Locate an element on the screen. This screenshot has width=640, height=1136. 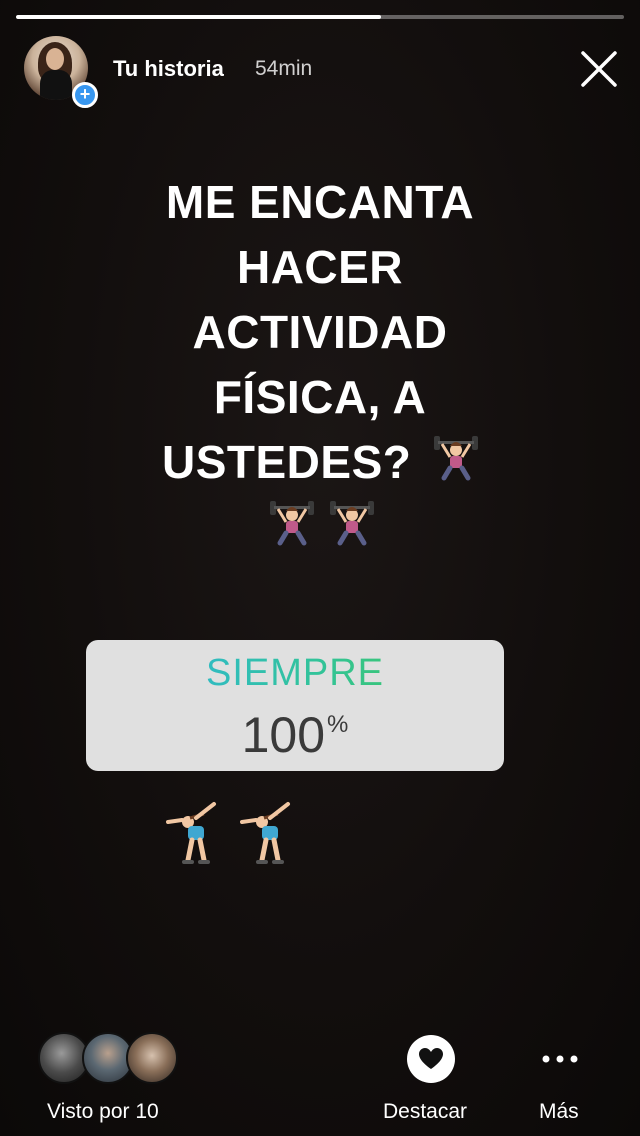
story-time: 54min is located at coordinates (284, 68).